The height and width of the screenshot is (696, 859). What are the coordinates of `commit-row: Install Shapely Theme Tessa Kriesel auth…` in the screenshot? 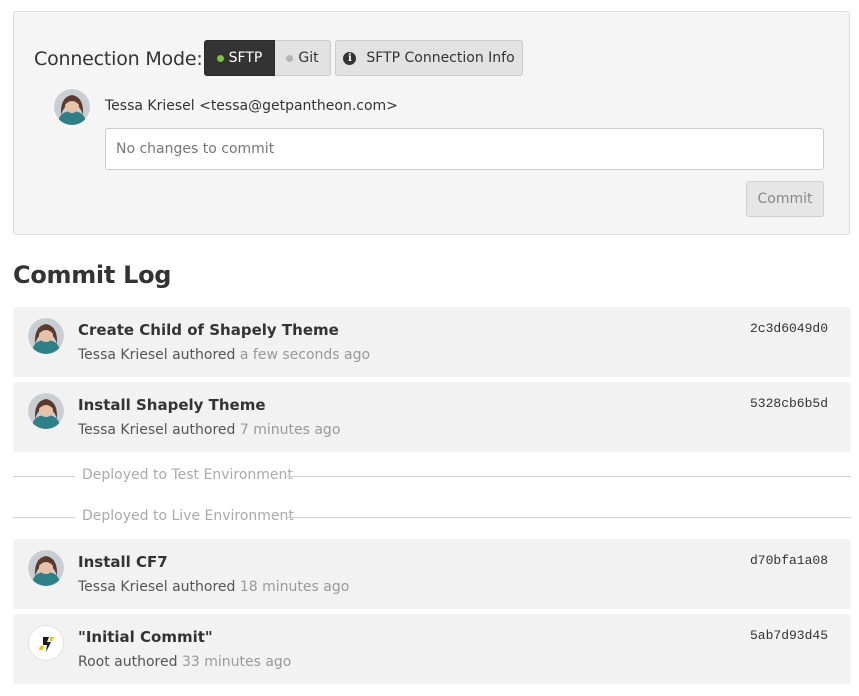 It's located at (432, 417).